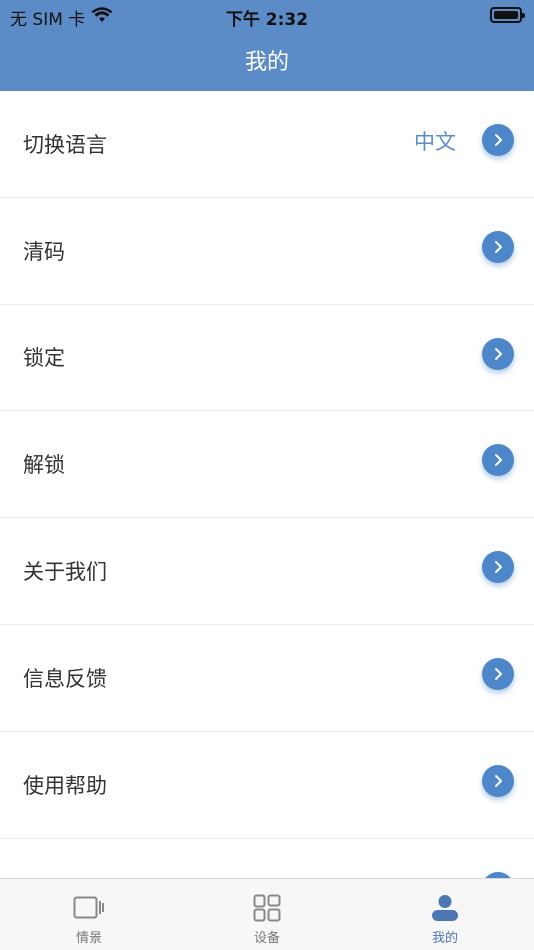 The image size is (534, 950). Describe the element at coordinates (266, 62) in the screenshot. I see `page-title: 我的` at that location.